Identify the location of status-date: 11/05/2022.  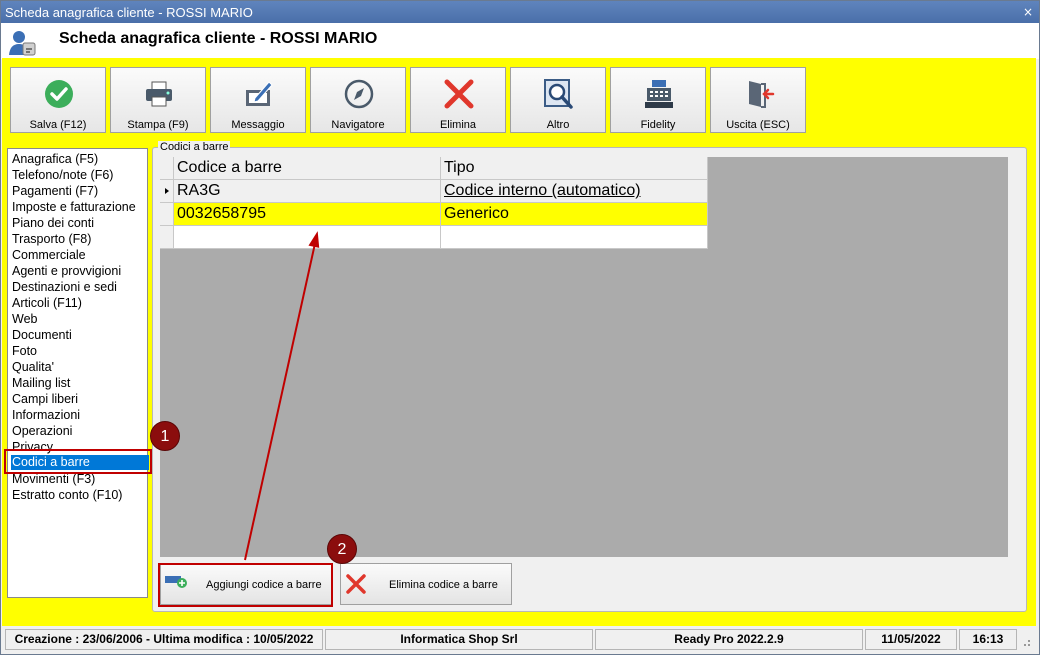
(911, 639).